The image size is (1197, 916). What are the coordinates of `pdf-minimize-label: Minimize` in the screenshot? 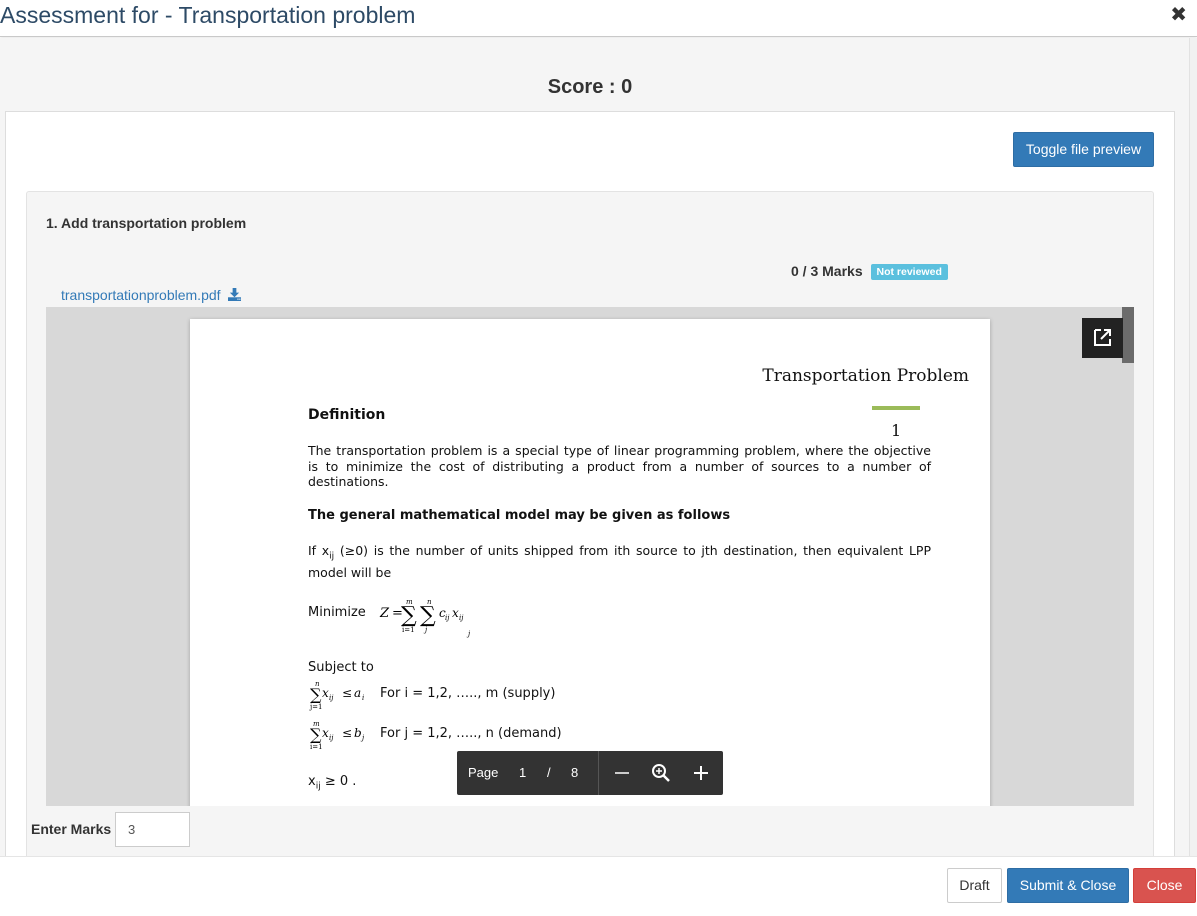 It's located at (337, 612).